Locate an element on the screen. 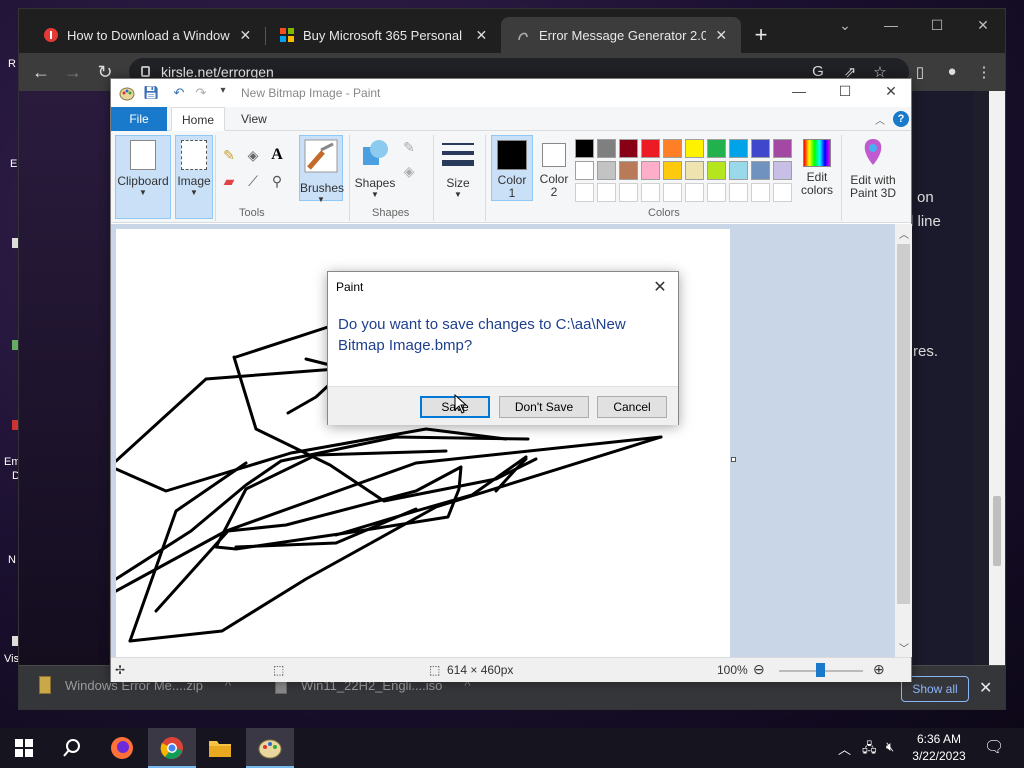  zoom-out-icon: ⊖ is located at coordinates (759, 669).